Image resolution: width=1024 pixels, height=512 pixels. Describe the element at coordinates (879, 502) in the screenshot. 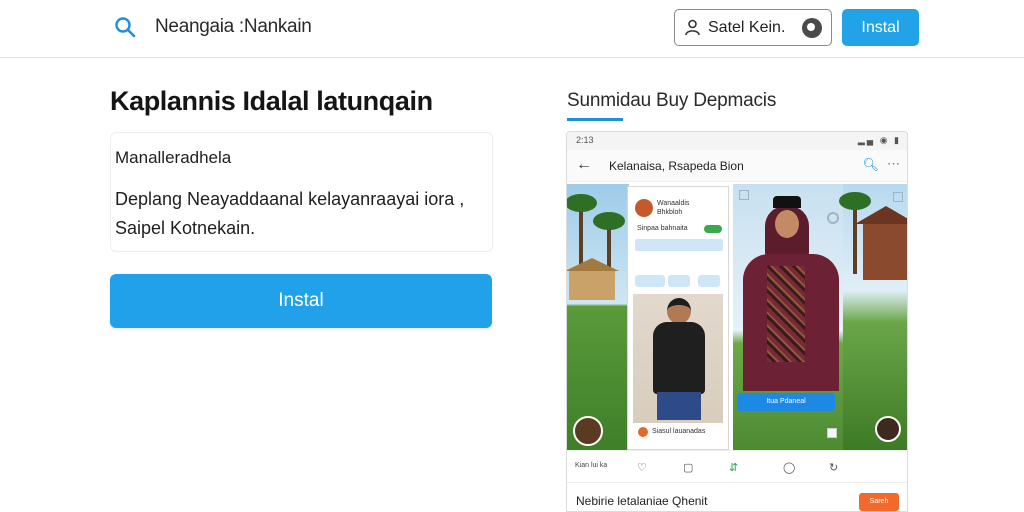

I see `strip-button: Sareh` at that location.